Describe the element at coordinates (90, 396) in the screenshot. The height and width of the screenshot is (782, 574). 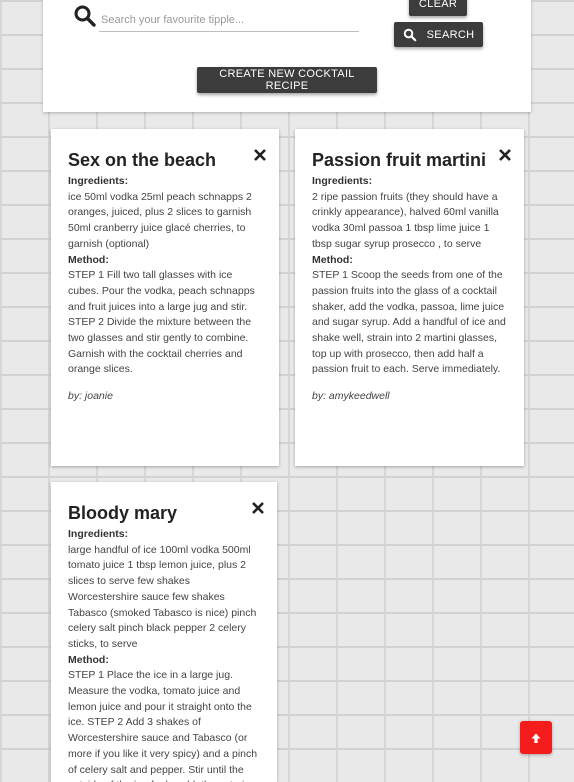
I see `author: by: joanie` at that location.